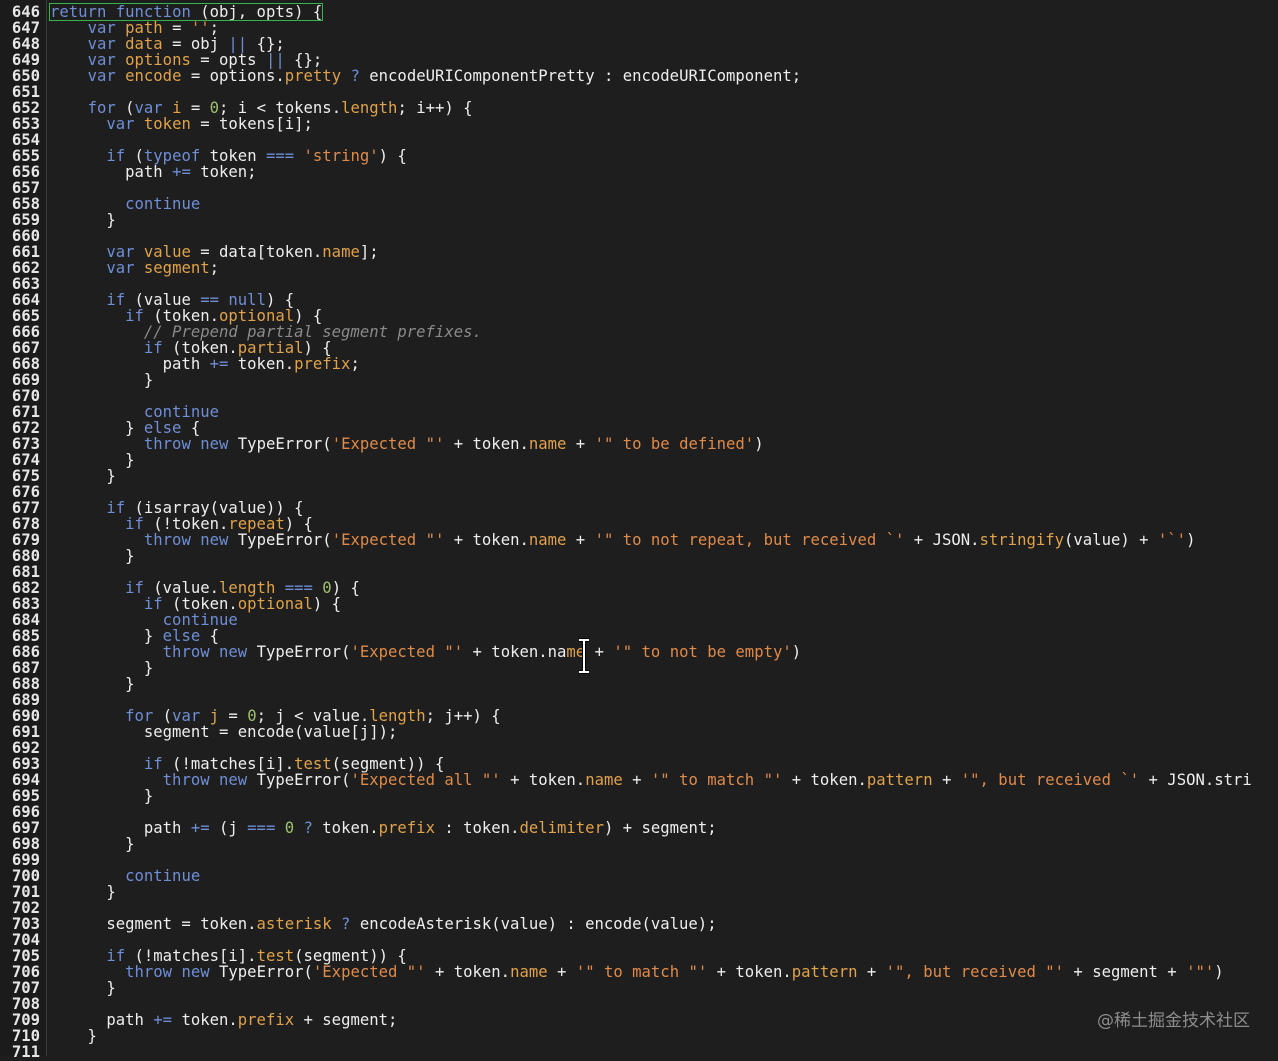 Image resolution: width=1278 pixels, height=1061 pixels. Describe the element at coordinates (214, 252) in the screenshot. I see `line-source: var value = data[token.name];` at that location.